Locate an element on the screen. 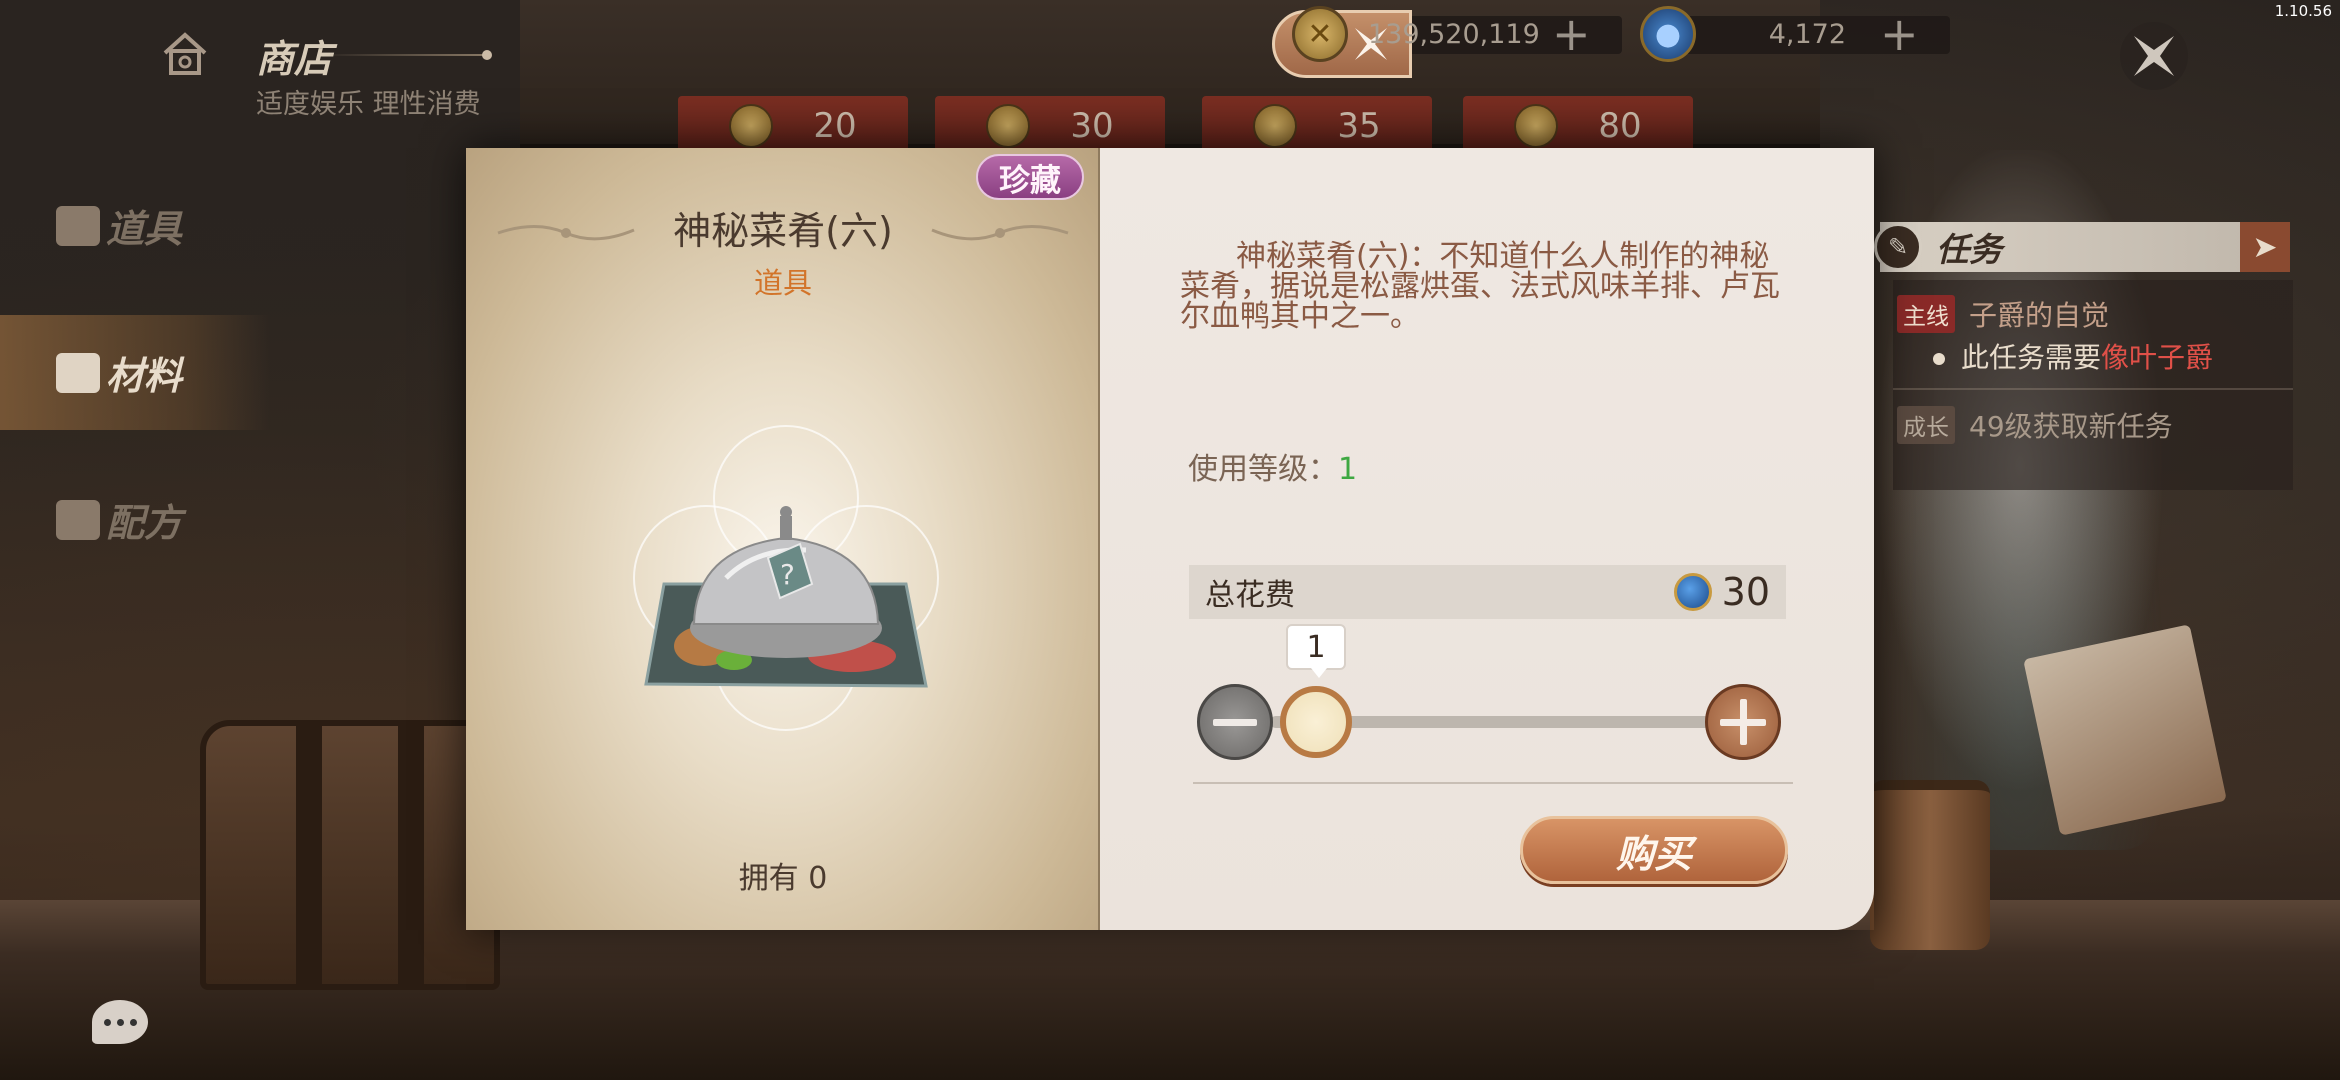 This screenshot has height=1080, width=2340. quest-divider is located at coordinates (2093, 389).